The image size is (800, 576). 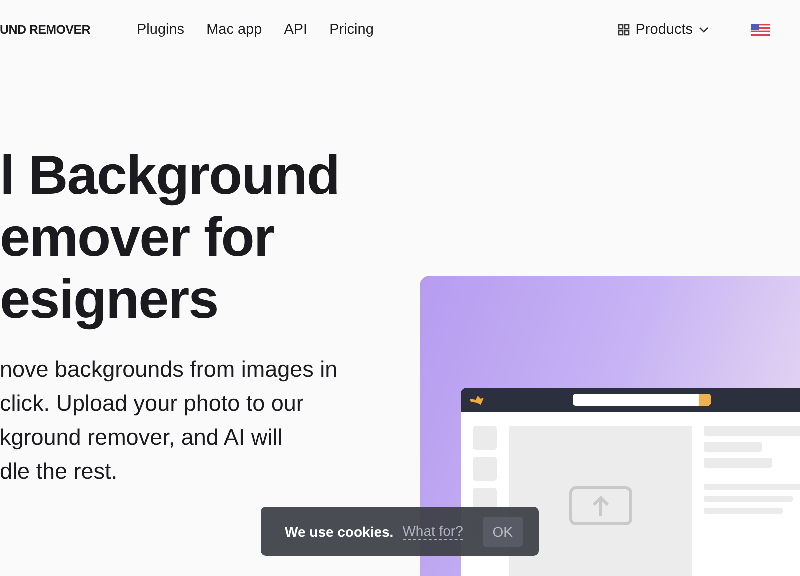 What do you see at coordinates (663, 30) in the screenshot?
I see `products-menu: Products` at bounding box center [663, 30].